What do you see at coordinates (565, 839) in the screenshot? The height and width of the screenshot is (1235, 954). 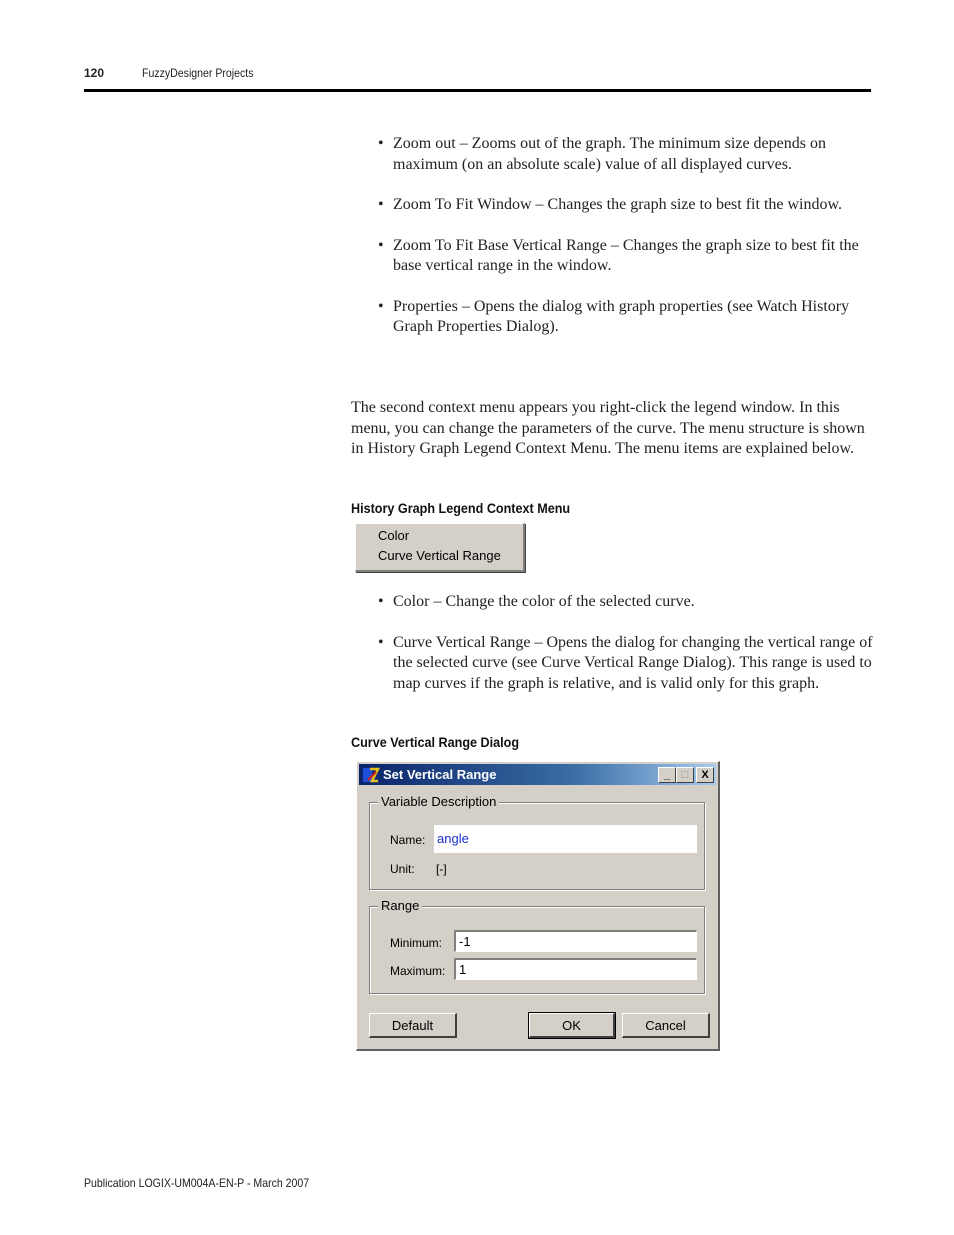 I see `name-field: angle` at bounding box center [565, 839].